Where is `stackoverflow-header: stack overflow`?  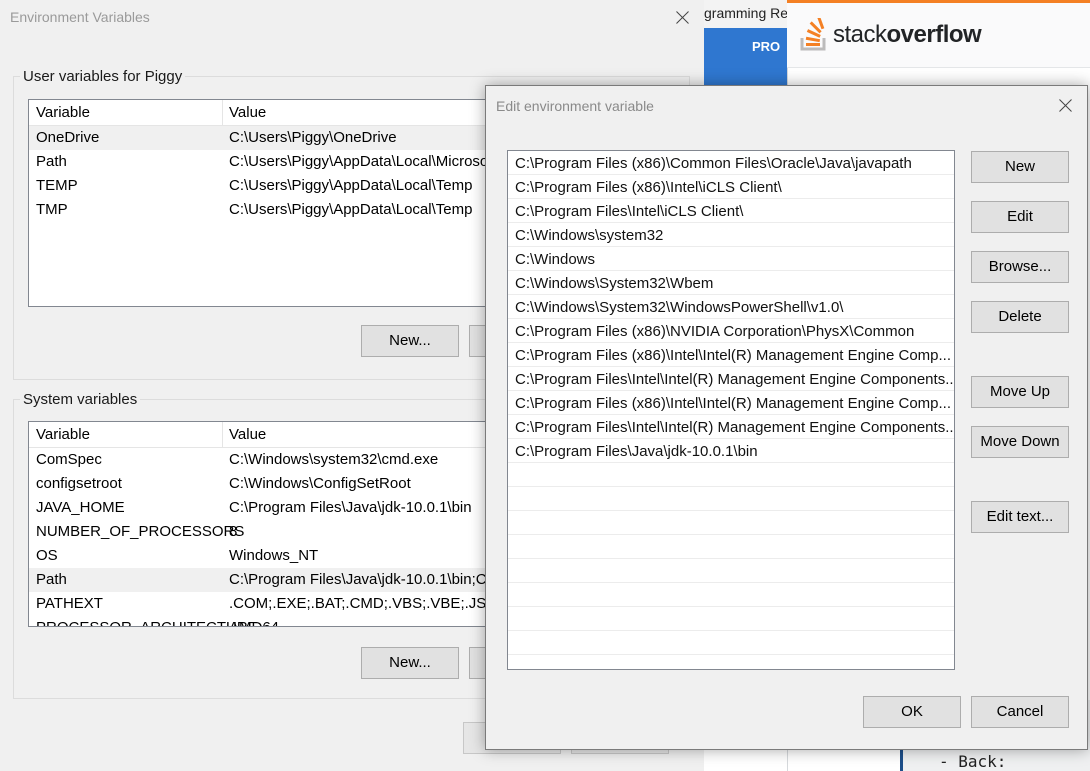
stackoverflow-header: stack overflow is located at coordinates (938, 34).